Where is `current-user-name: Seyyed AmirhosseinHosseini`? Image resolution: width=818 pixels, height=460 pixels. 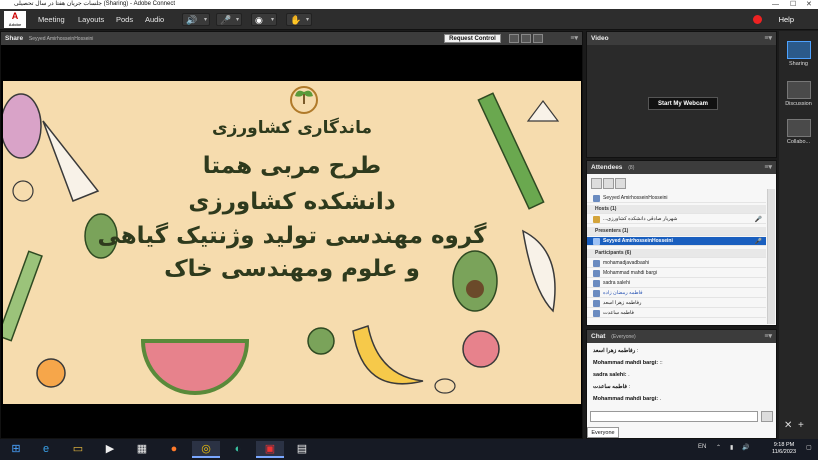 current-user-name: Seyyed AmirhosseinHosseini is located at coordinates (635, 198).